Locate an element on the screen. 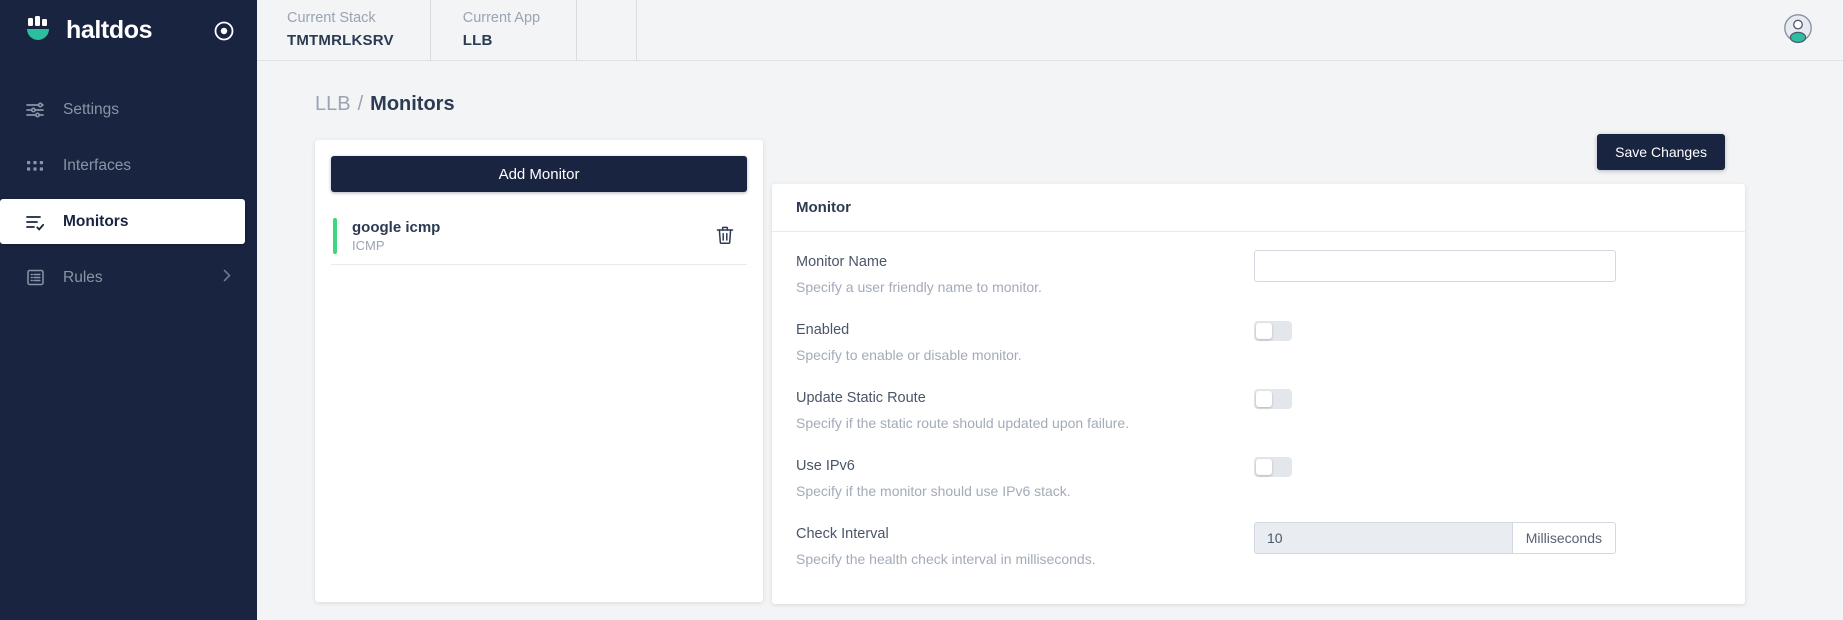  check-interval-group: Milliseconds is located at coordinates (1435, 538).